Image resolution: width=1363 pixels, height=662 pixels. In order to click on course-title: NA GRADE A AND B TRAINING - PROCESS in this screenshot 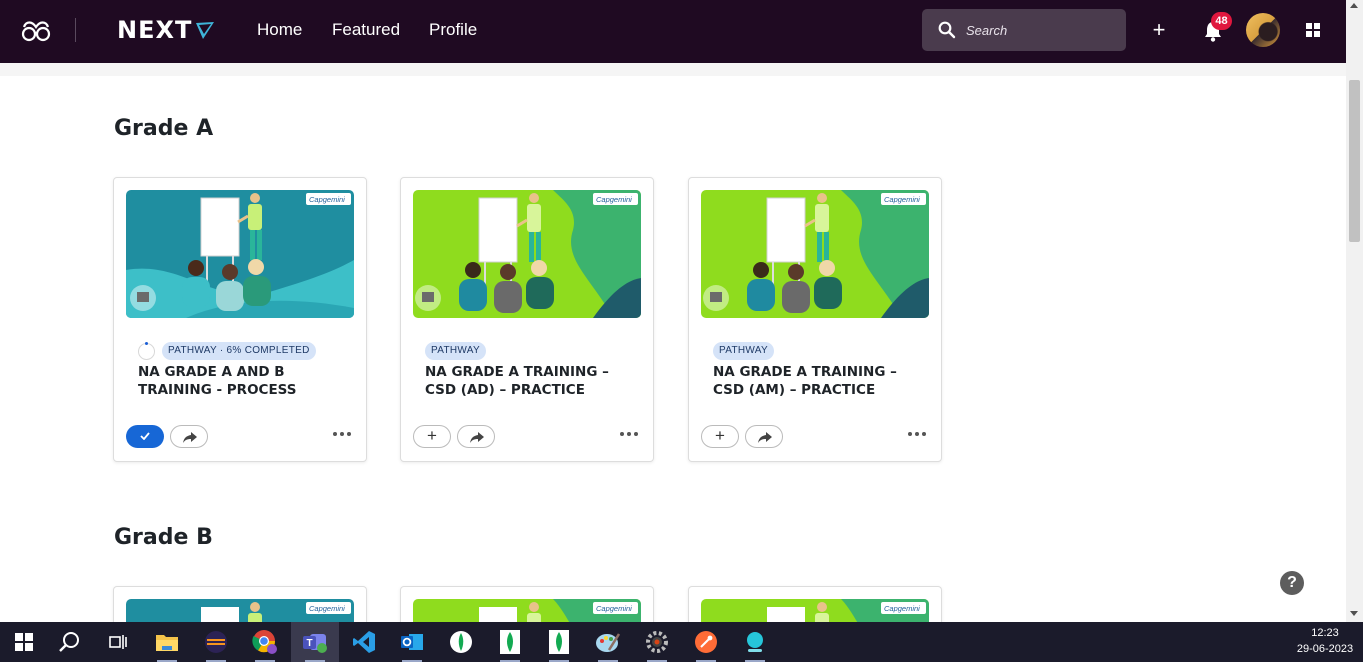, I will do `click(245, 381)`.